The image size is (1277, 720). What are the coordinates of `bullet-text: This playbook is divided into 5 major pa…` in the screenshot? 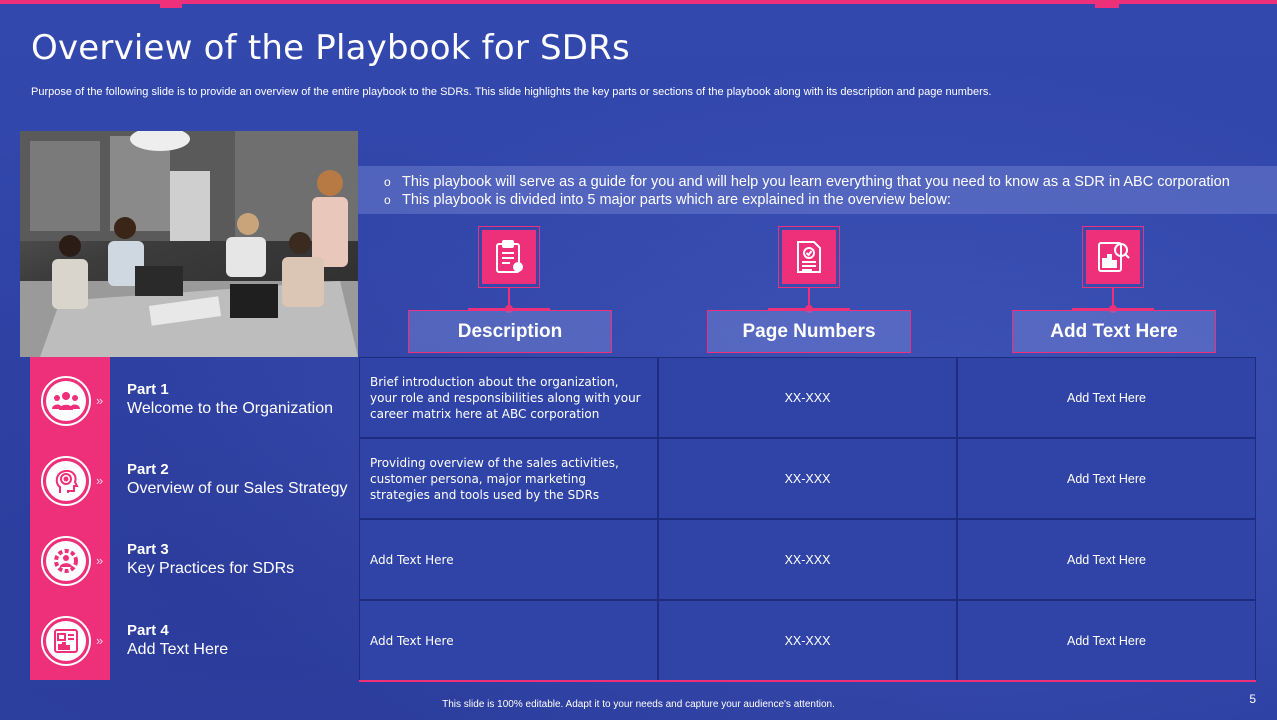 It's located at (676, 200).